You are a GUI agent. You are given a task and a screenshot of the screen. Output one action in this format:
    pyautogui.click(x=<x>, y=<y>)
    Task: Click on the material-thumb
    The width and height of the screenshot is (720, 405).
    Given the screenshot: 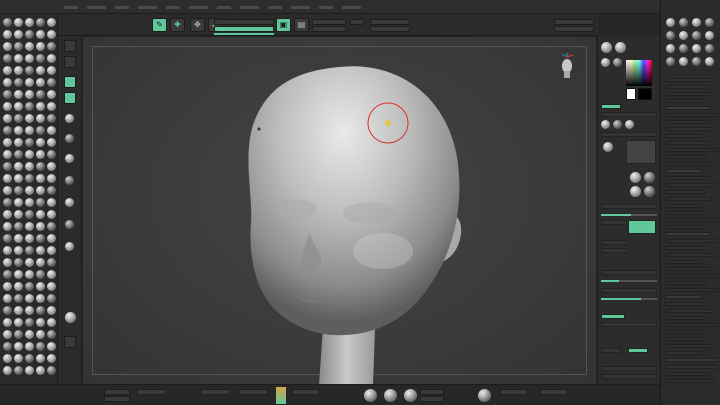 What is the action you would take?
    pyautogui.click(x=608, y=147)
    